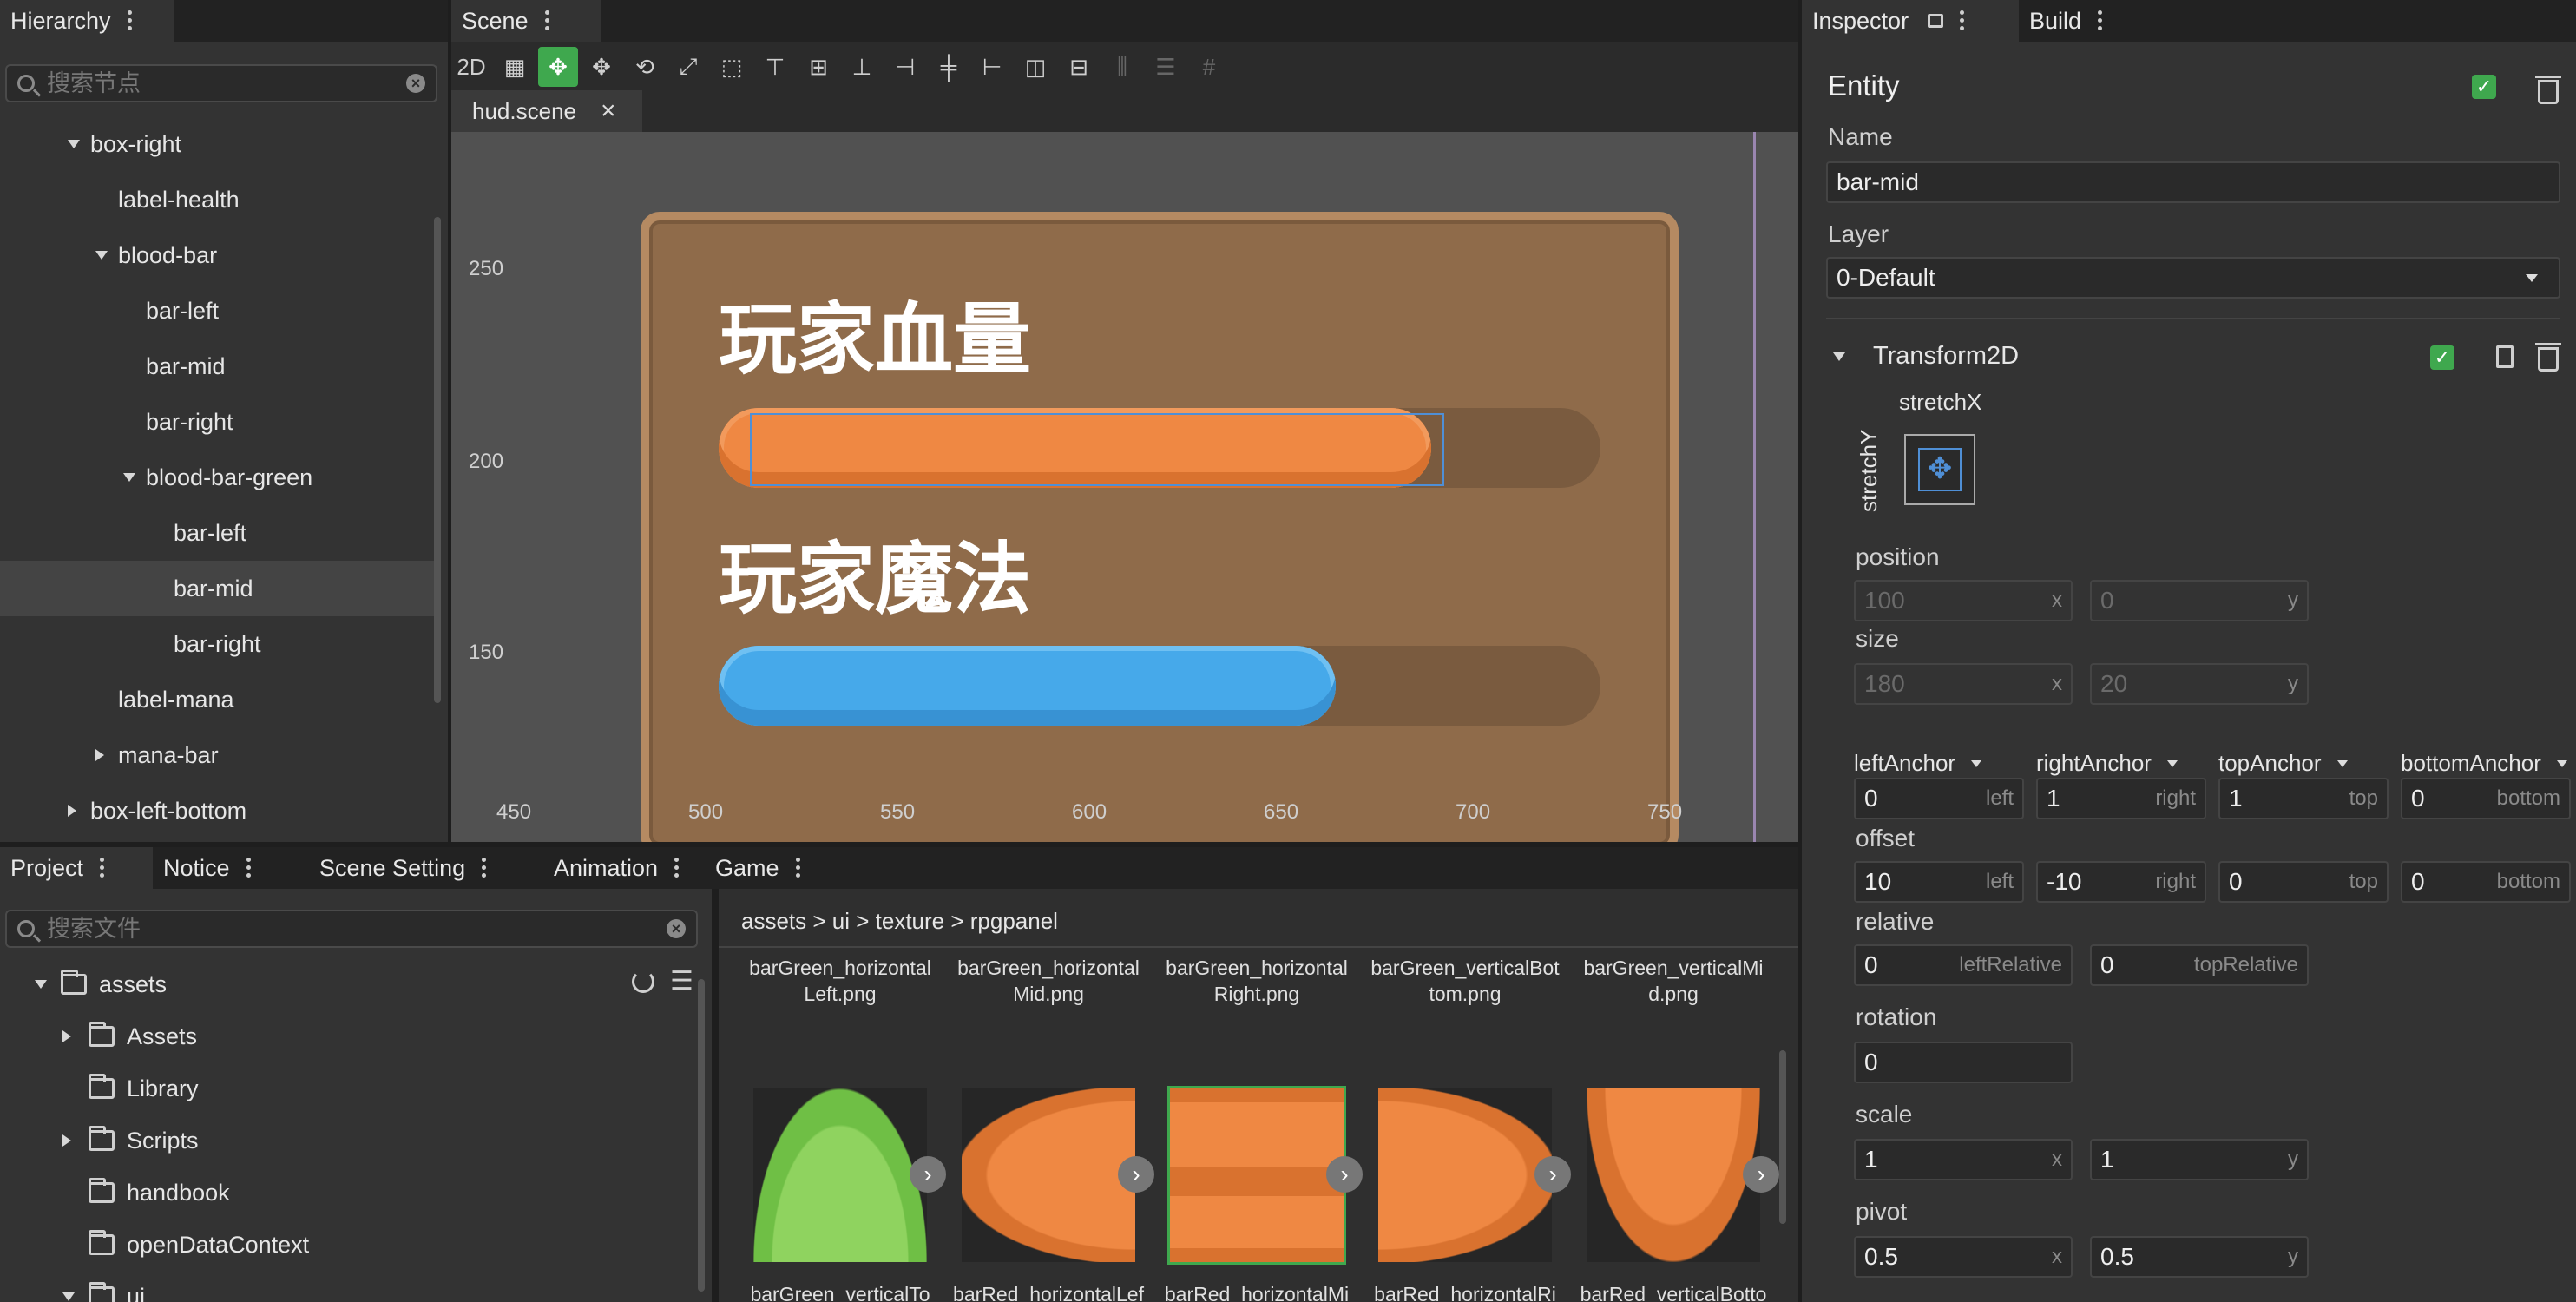  What do you see at coordinates (1674, 1291) in the screenshot?
I see `asset-item: barRed_verticalBottom.png` at bounding box center [1674, 1291].